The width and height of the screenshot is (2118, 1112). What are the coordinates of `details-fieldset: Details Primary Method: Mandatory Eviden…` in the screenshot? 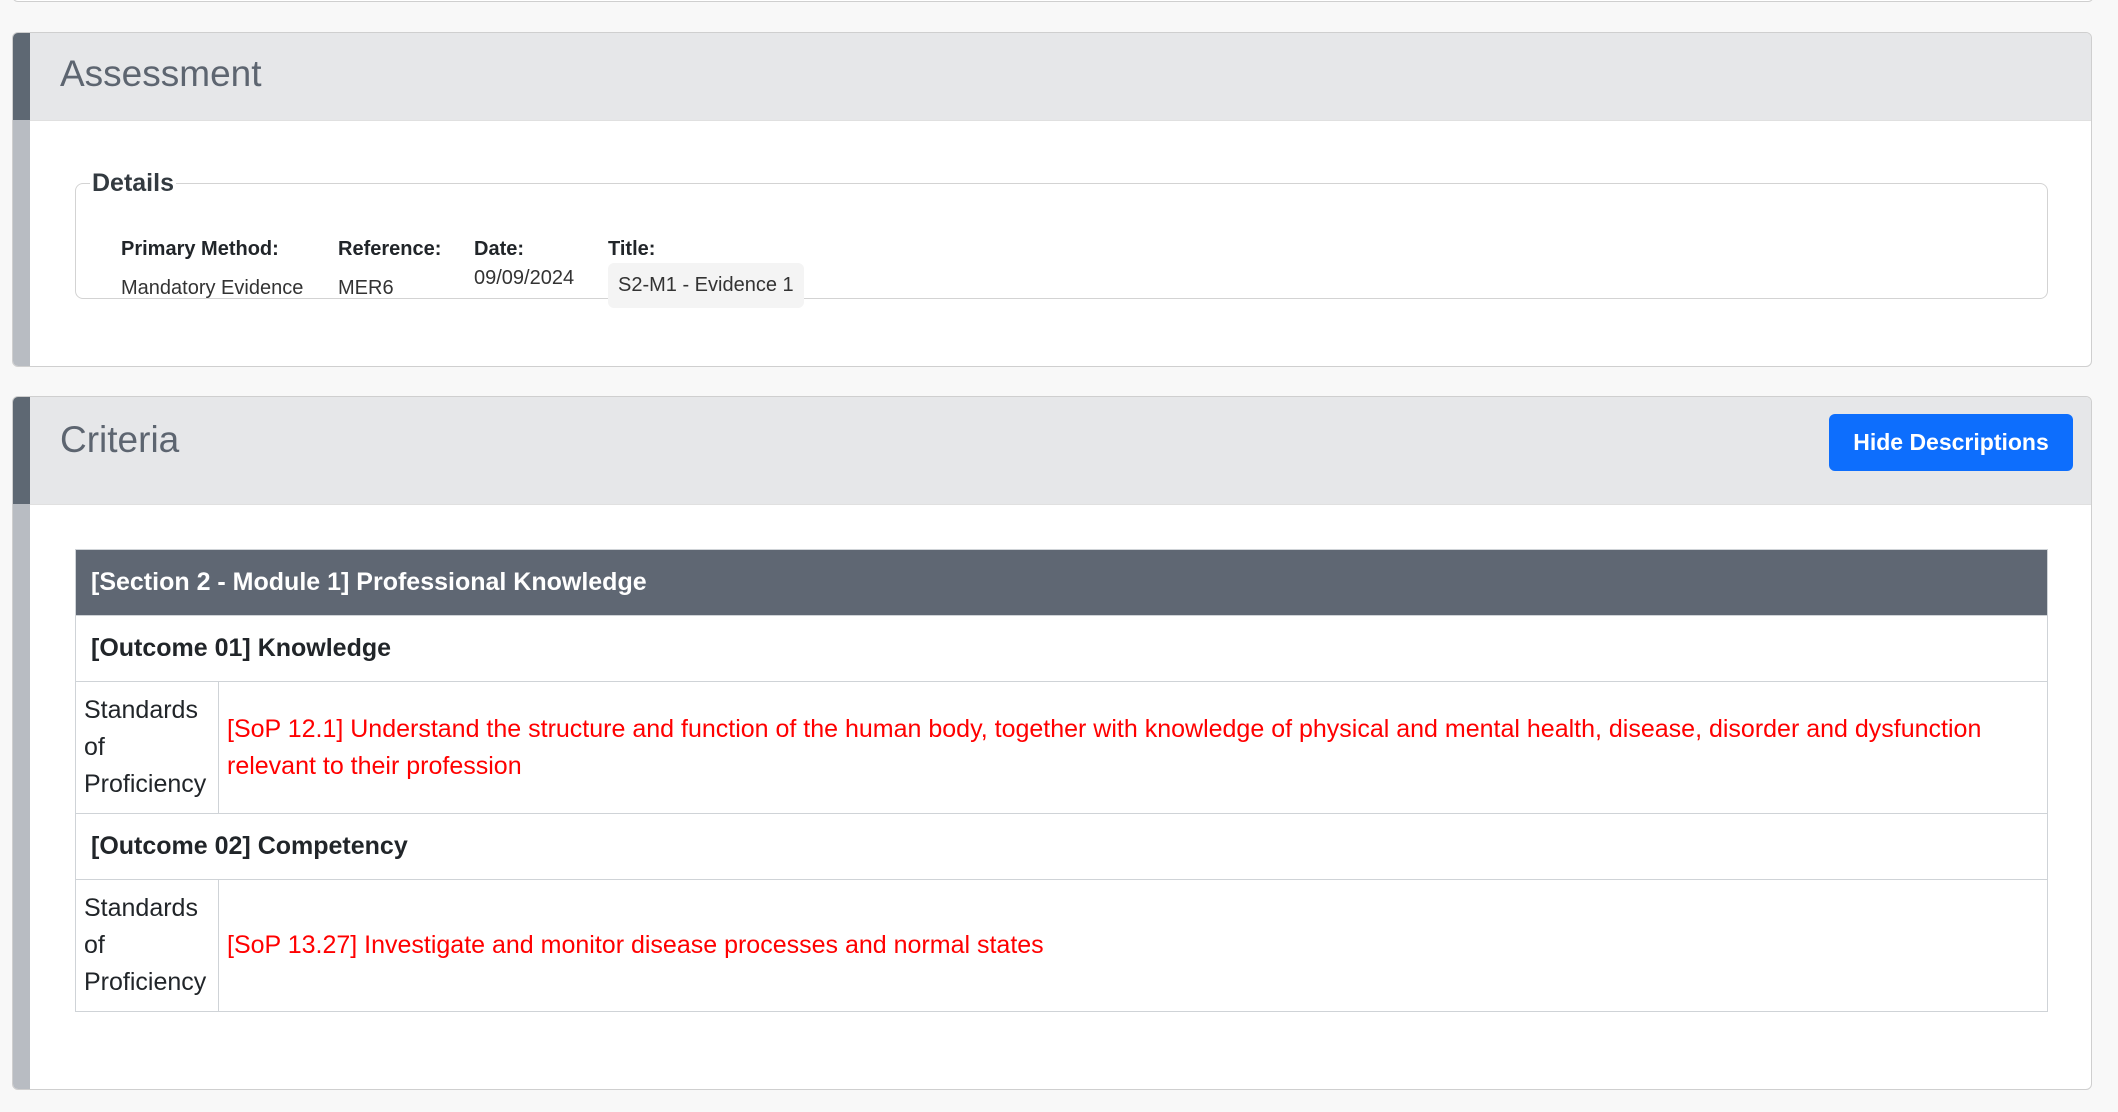 It's located at (1061, 238).